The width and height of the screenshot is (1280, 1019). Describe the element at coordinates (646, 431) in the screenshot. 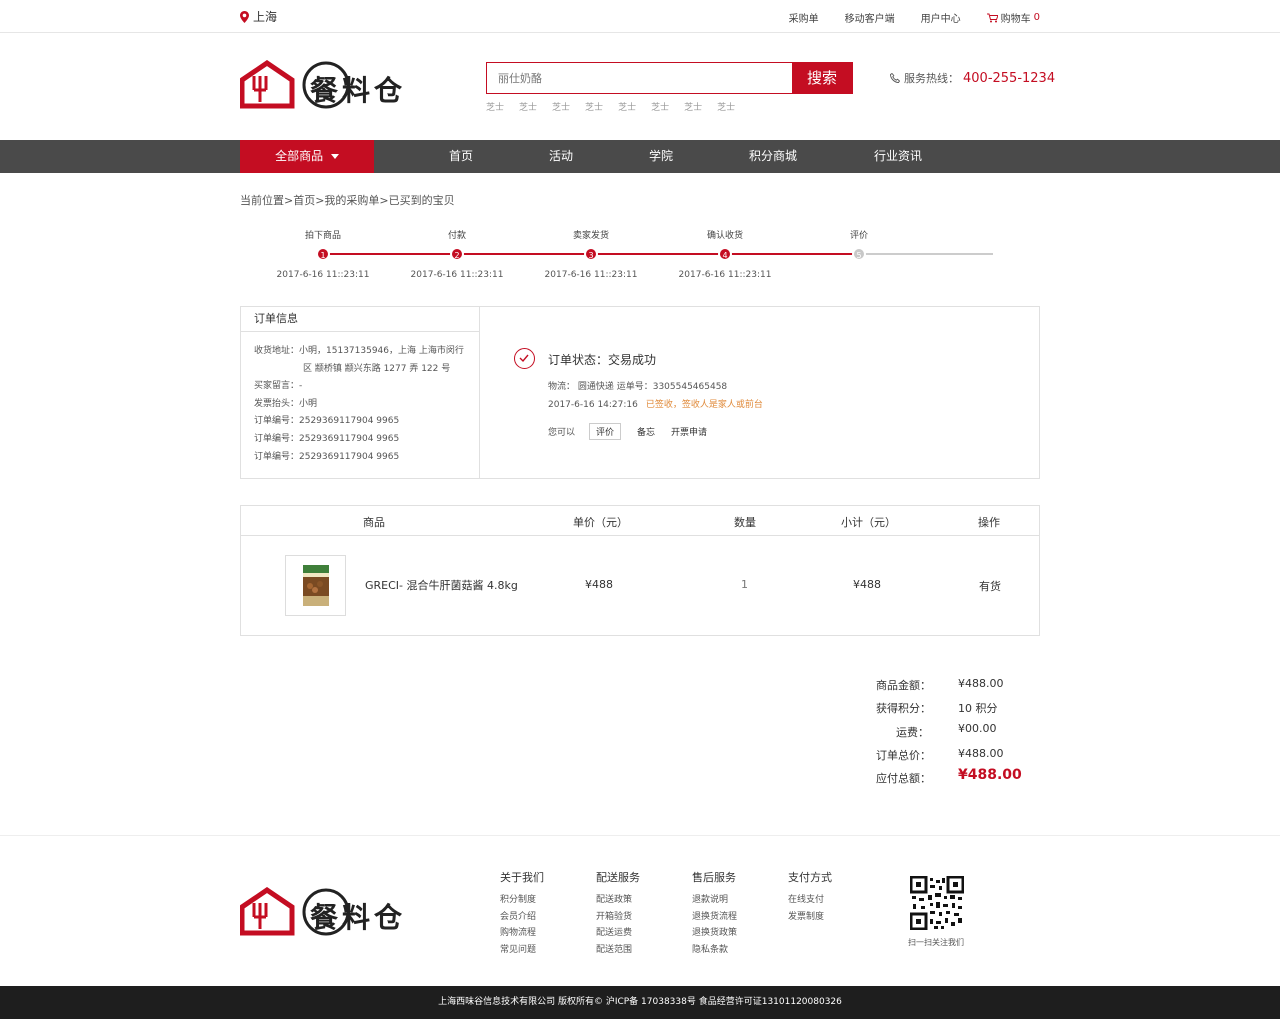

I see `memo-link: 备忘` at that location.